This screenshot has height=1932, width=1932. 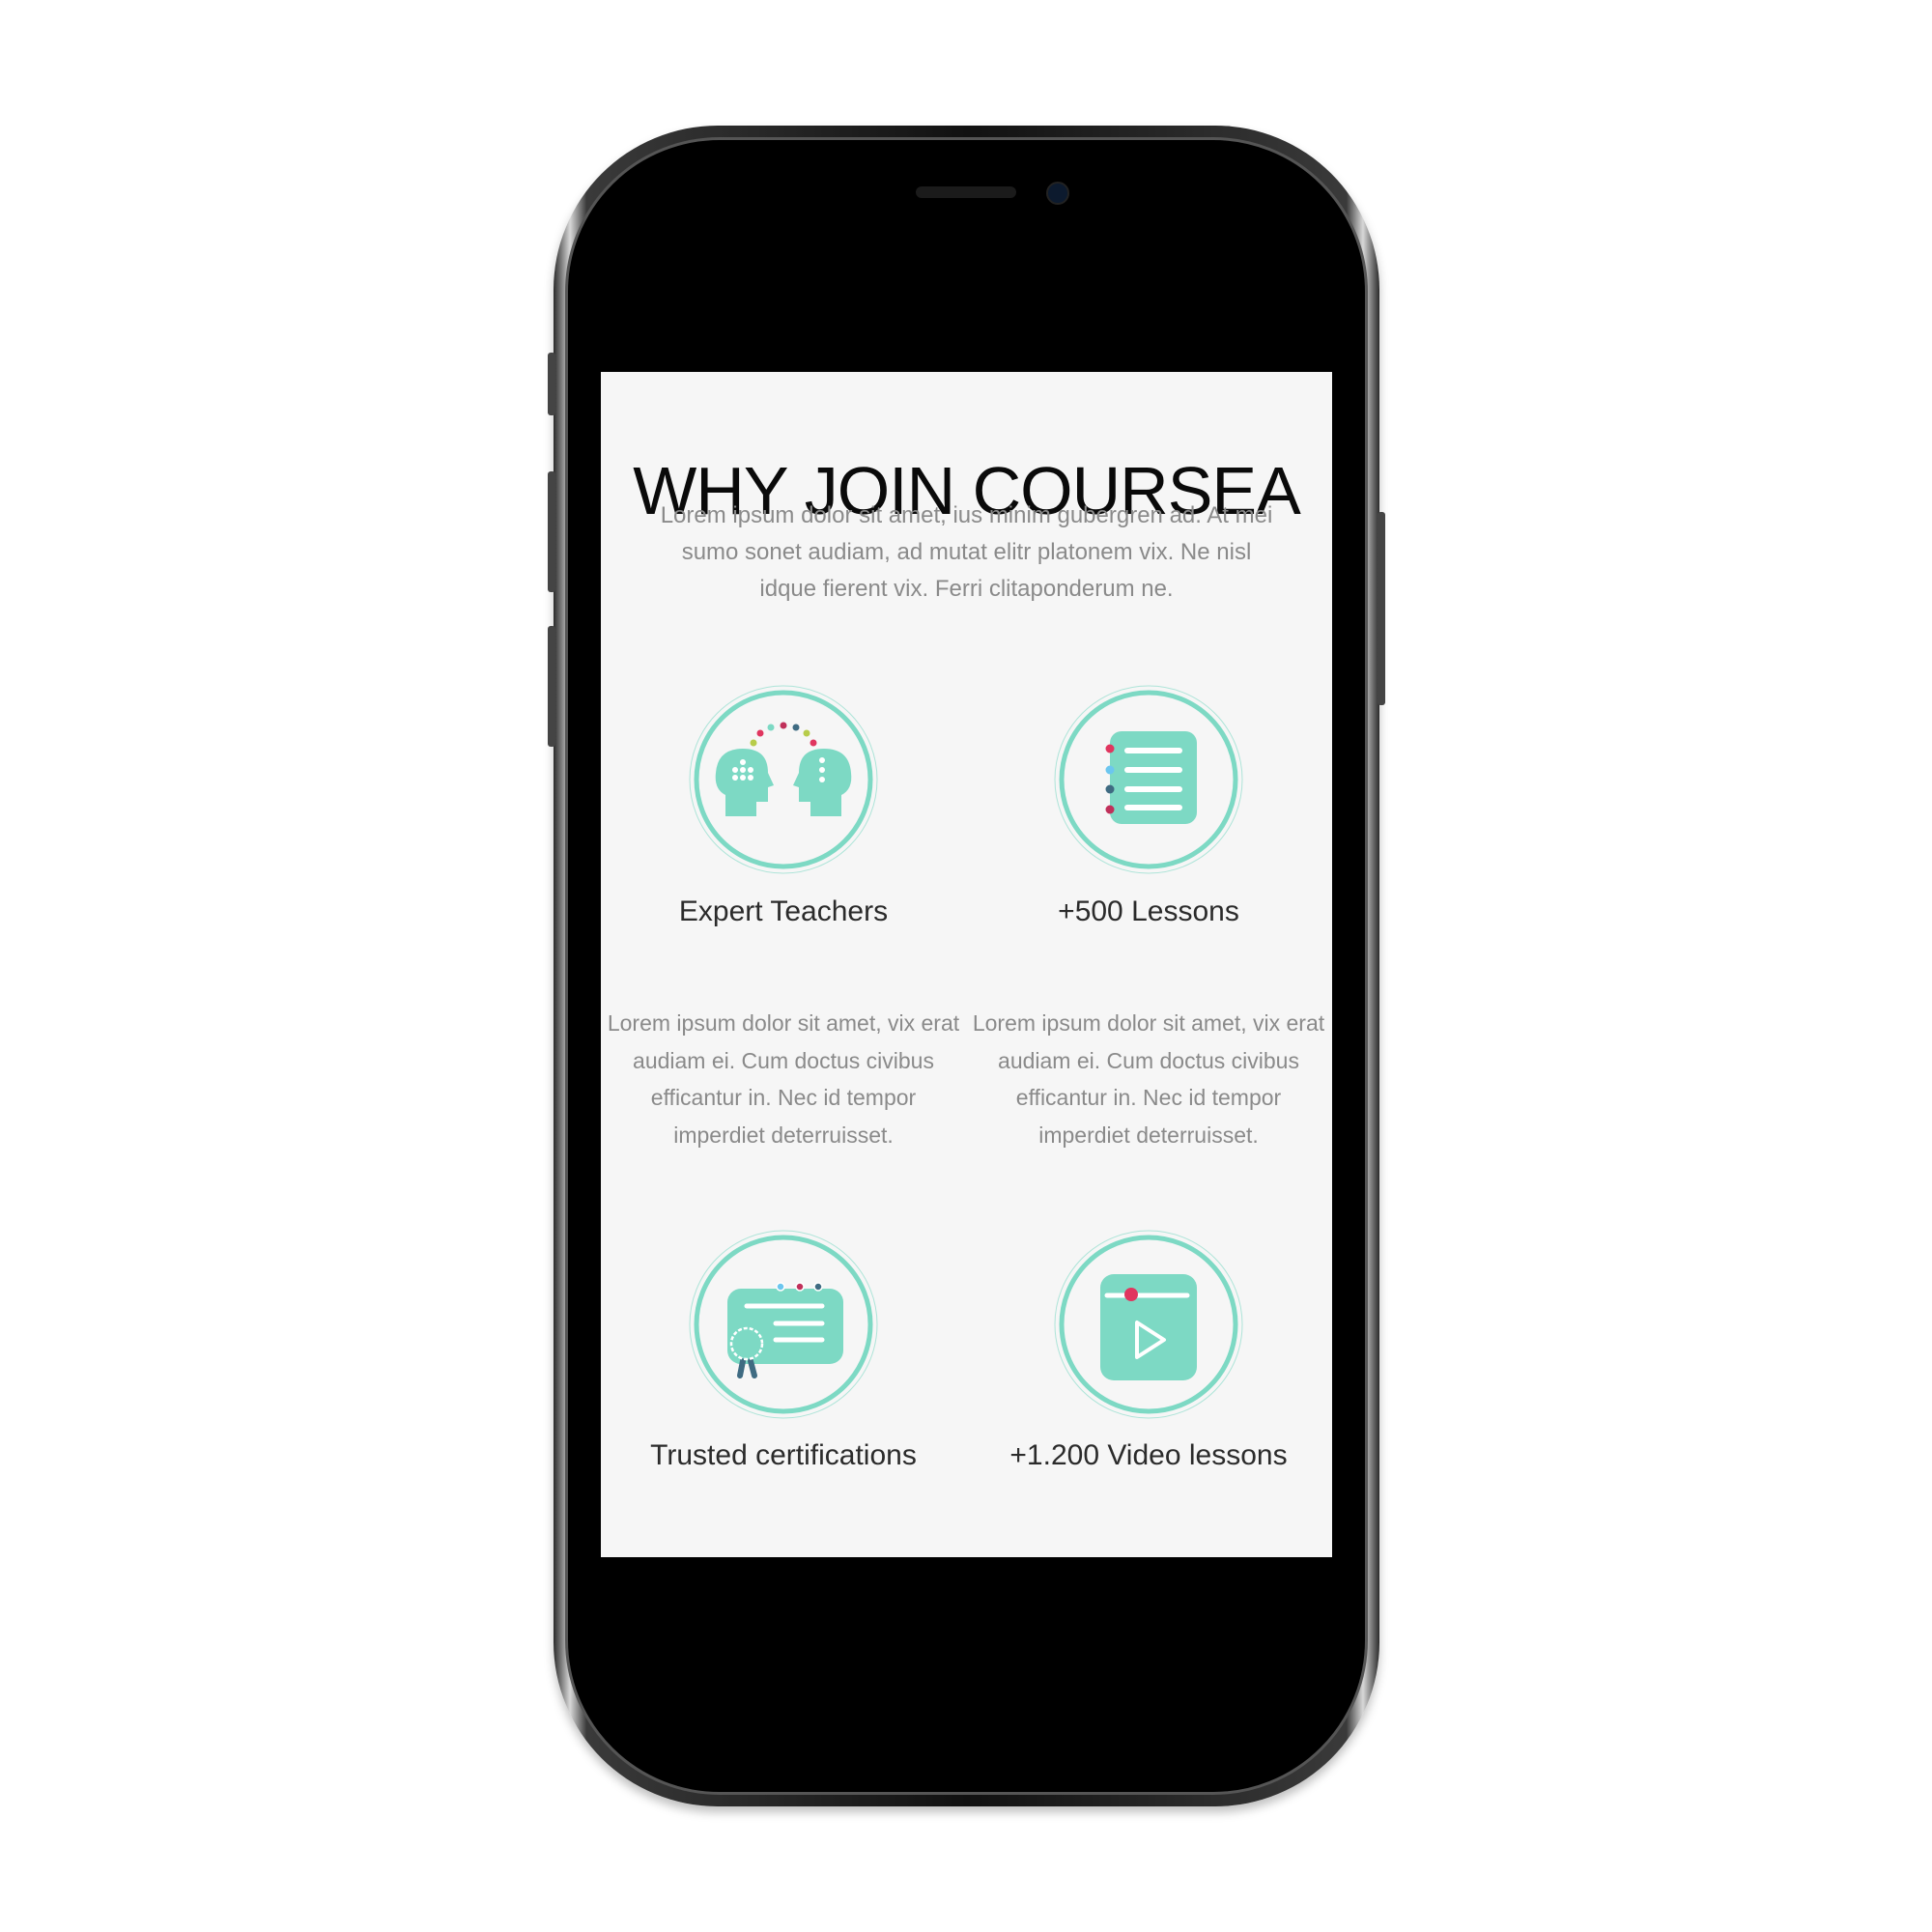 I want to click on feature-title: Trusted certifications, so click(x=783, y=1455).